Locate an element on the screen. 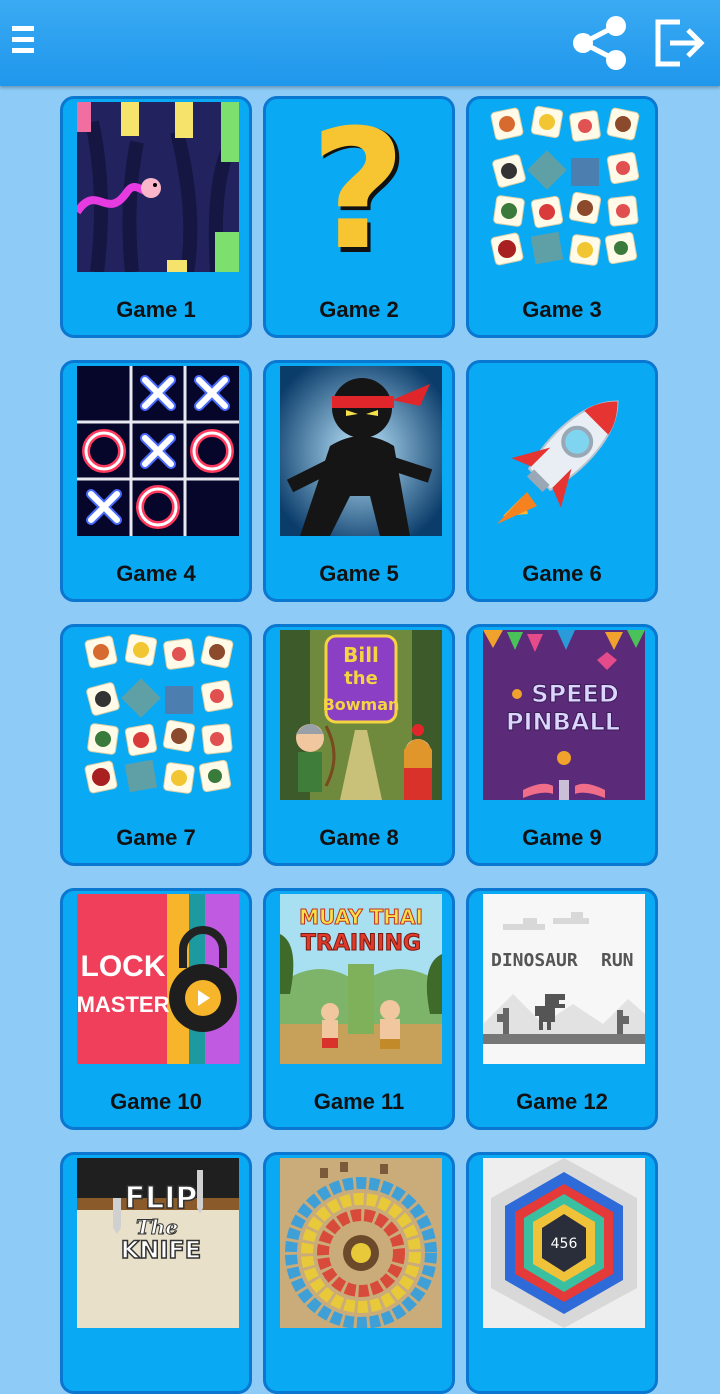  game-card-11: MUAY THAI TRAINING Game 11 is located at coordinates (359, 1009).